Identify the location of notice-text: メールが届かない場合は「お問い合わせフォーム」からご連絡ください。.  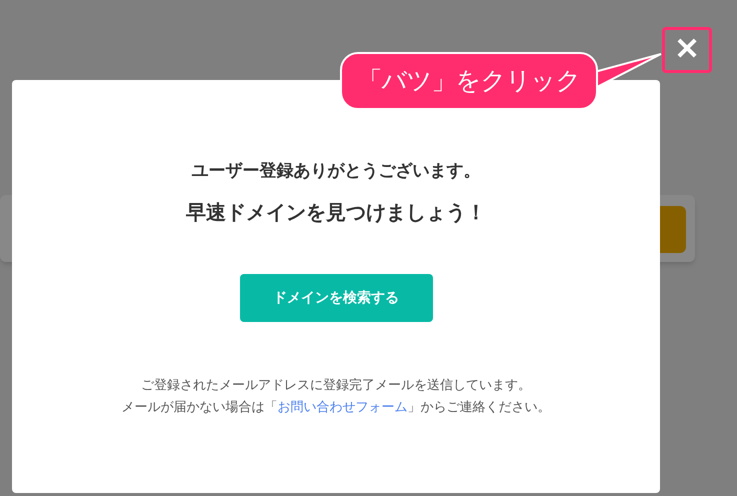
(336, 407).